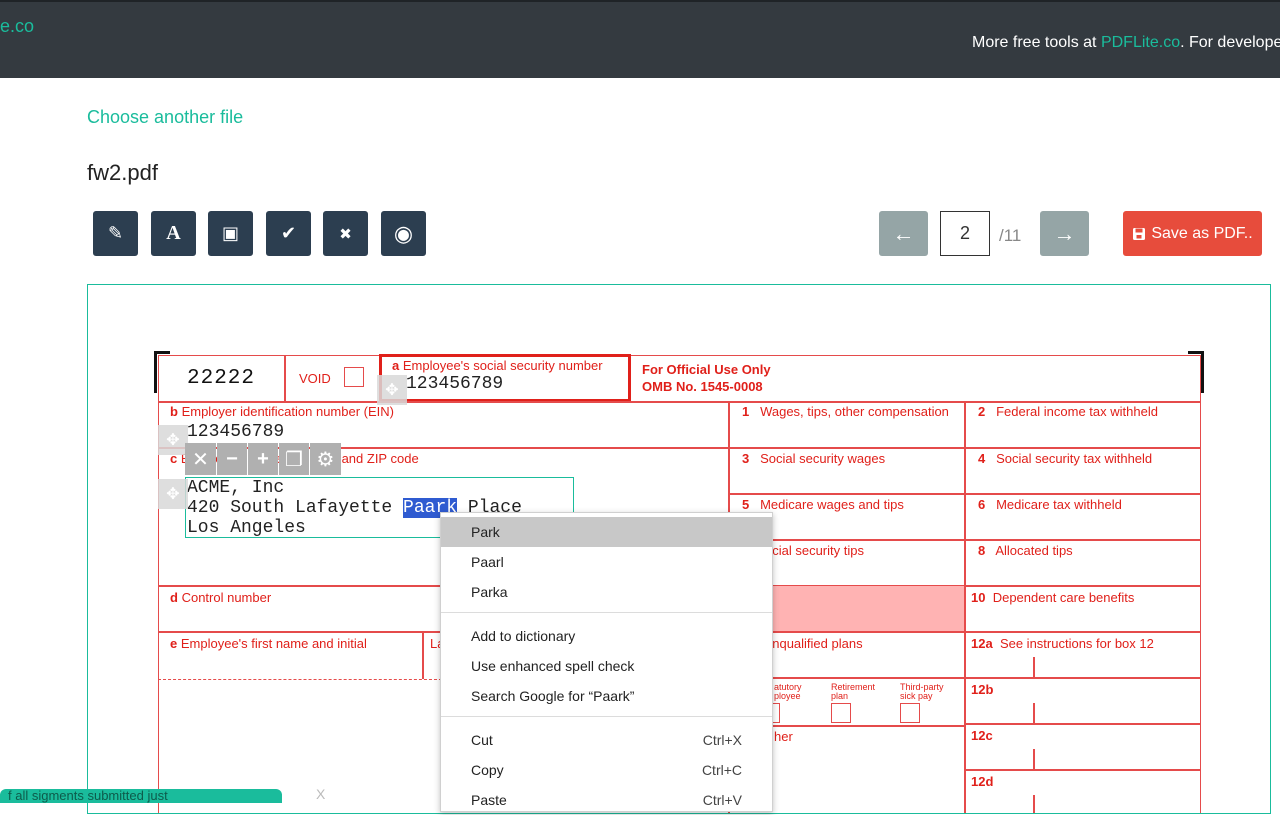 The image size is (1280, 815). Describe the element at coordinates (200, 459) in the screenshot. I see `delete-field-button: ✕` at that location.